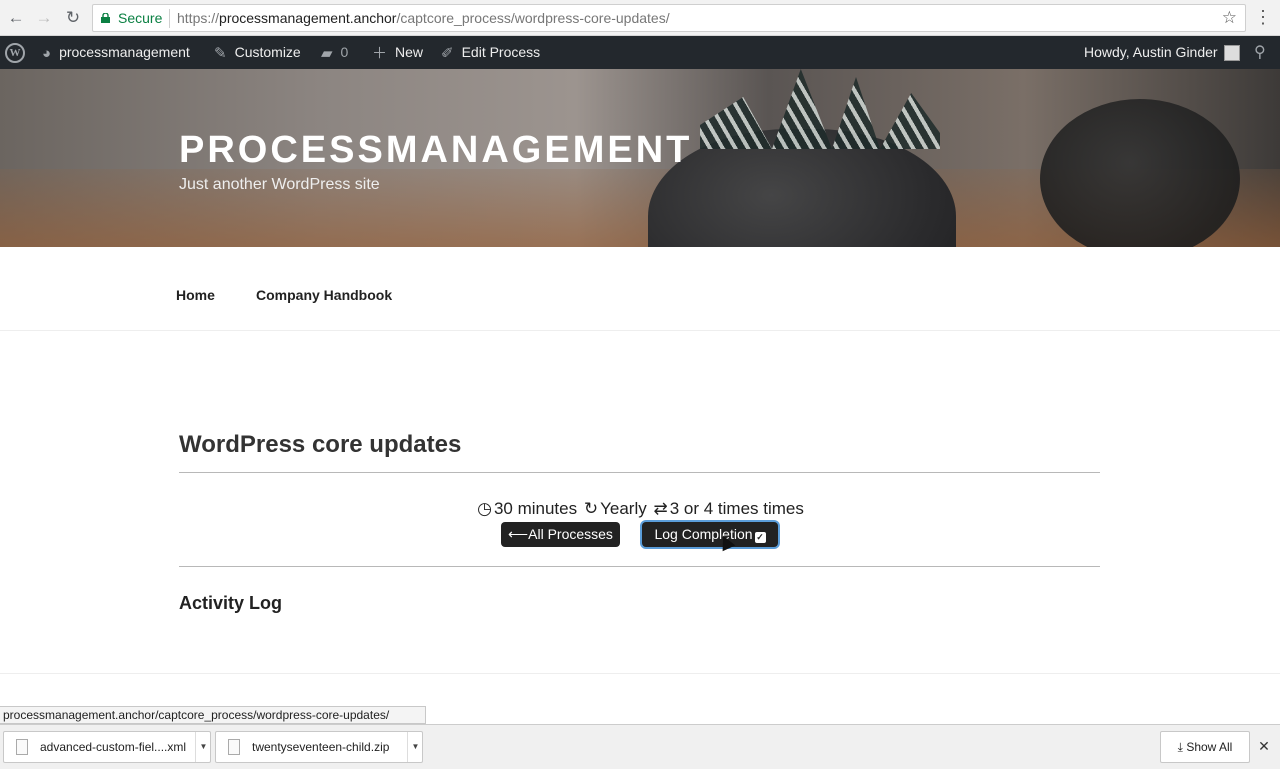 Image resolution: width=1280 pixels, height=769 pixels. Describe the element at coordinates (279, 184) in the screenshot. I see `site-tagline: Just another WordPress site` at that location.